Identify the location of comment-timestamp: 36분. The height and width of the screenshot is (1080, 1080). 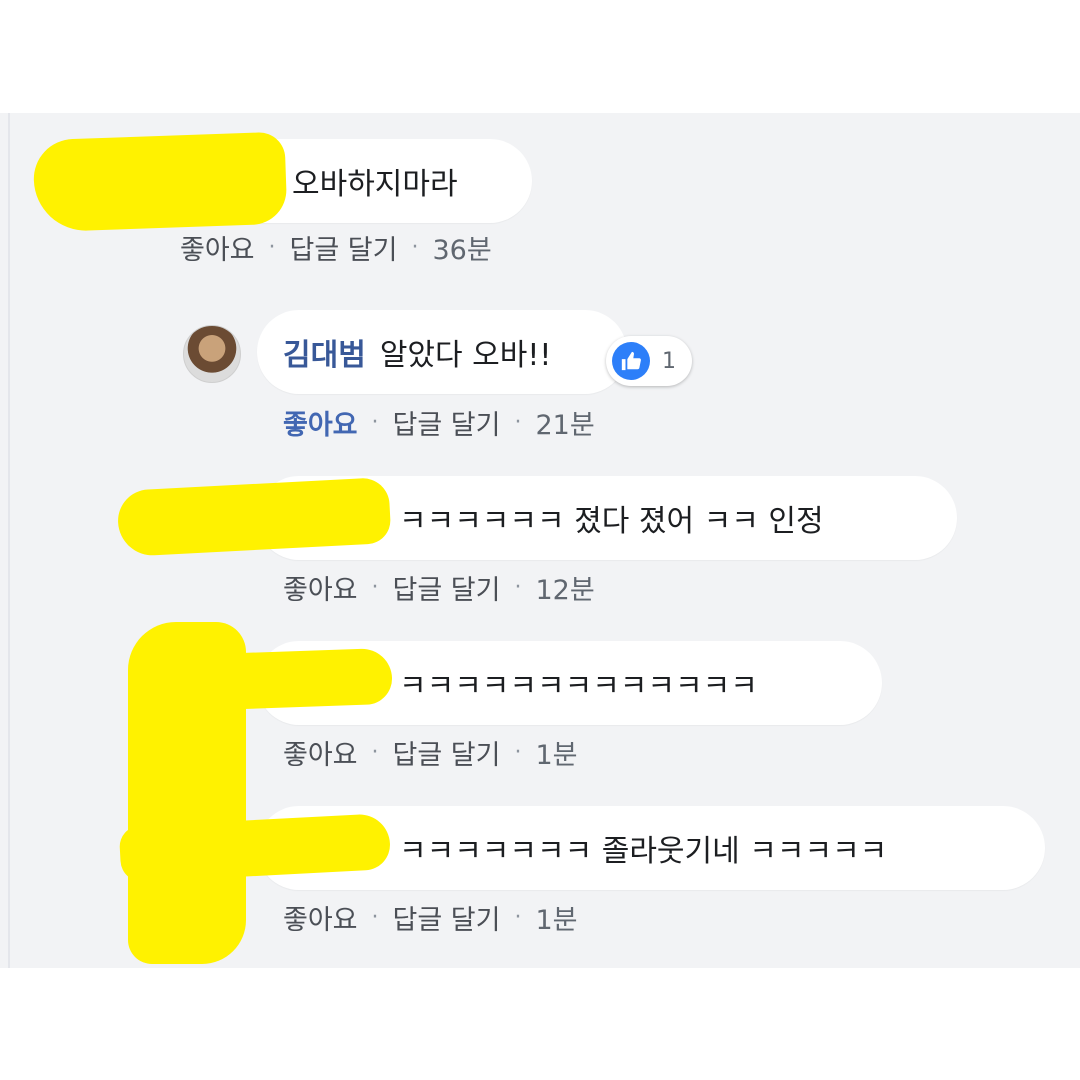
(461, 247).